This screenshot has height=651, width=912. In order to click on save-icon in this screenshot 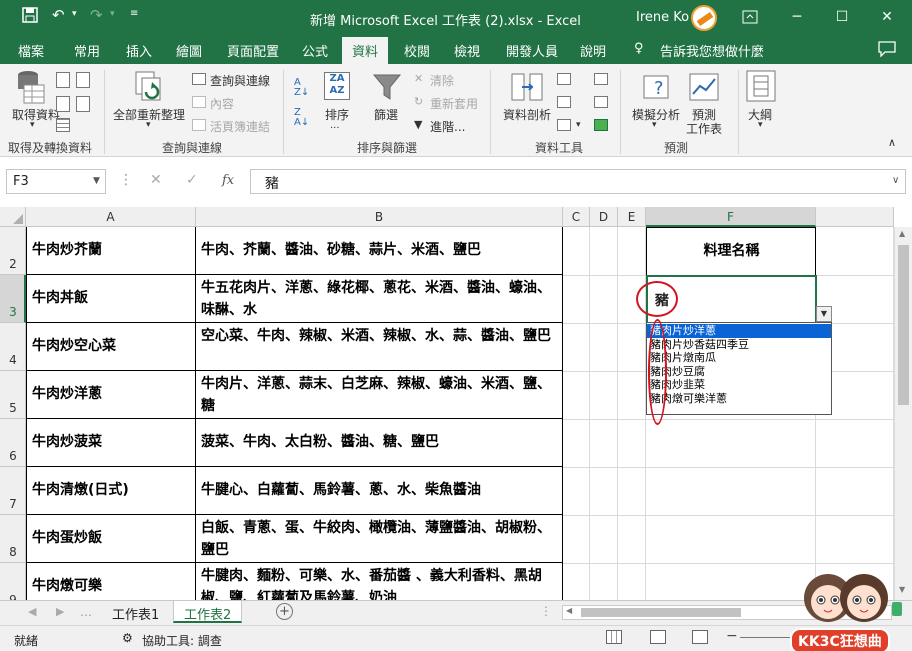, I will do `click(30, 17)`.